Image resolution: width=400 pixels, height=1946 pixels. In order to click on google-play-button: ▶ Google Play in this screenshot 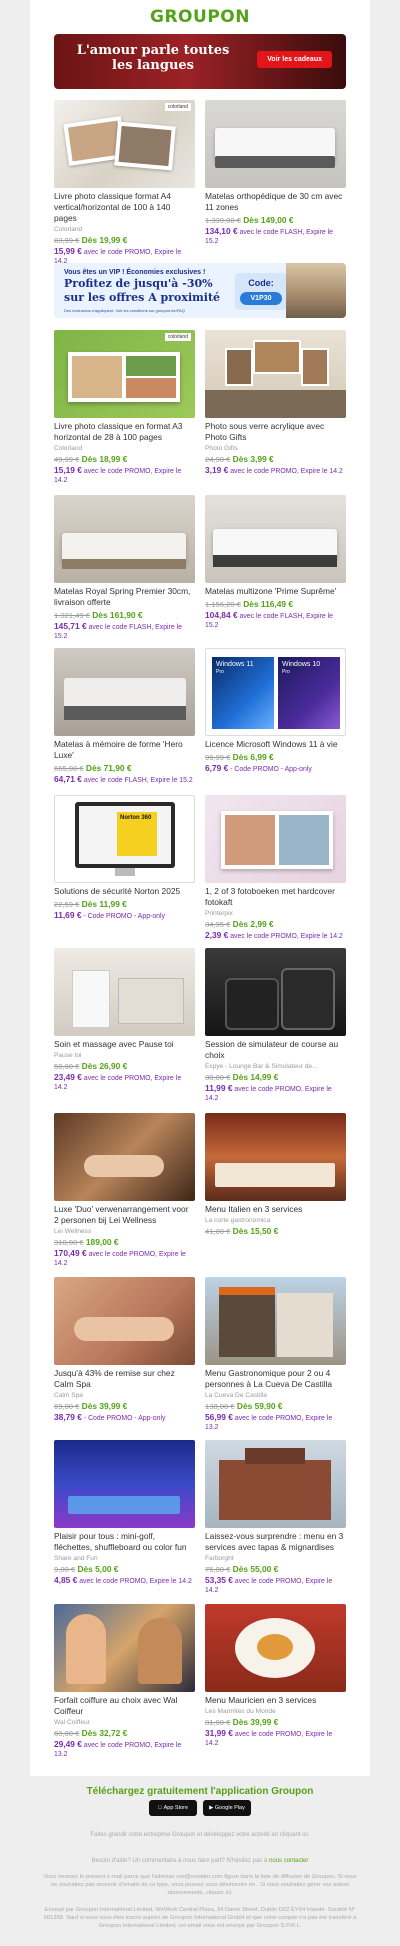, I will do `click(227, 1808)`.